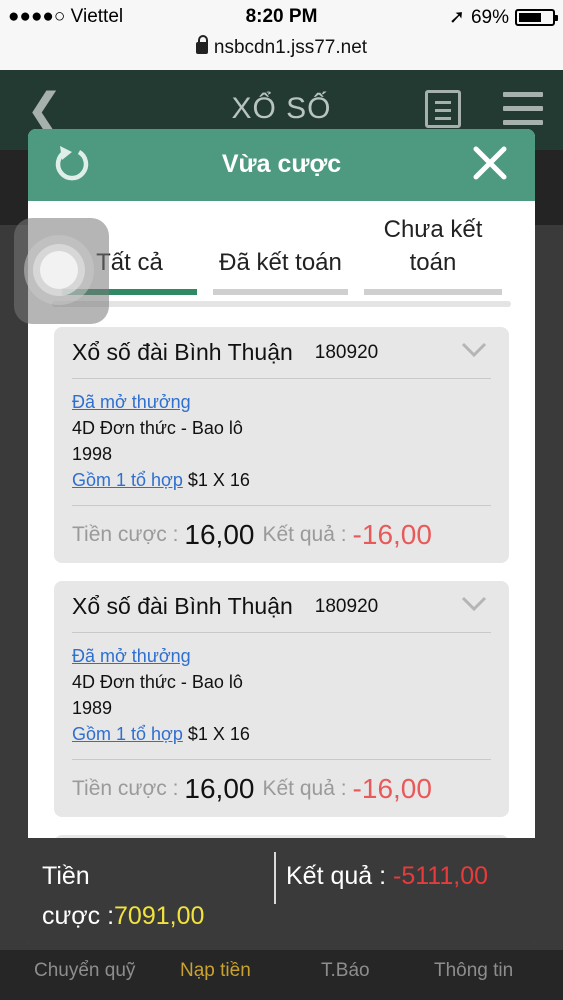 The height and width of the screenshot is (1000, 563). Describe the element at coordinates (443, 109) in the screenshot. I see `document-icon` at that location.